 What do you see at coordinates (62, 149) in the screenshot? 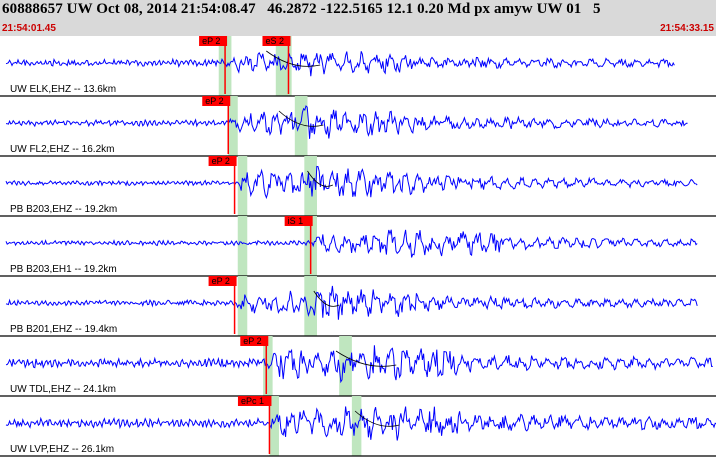
I see `station-label: UW FL2,EHZ -- 16.2km` at bounding box center [62, 149].